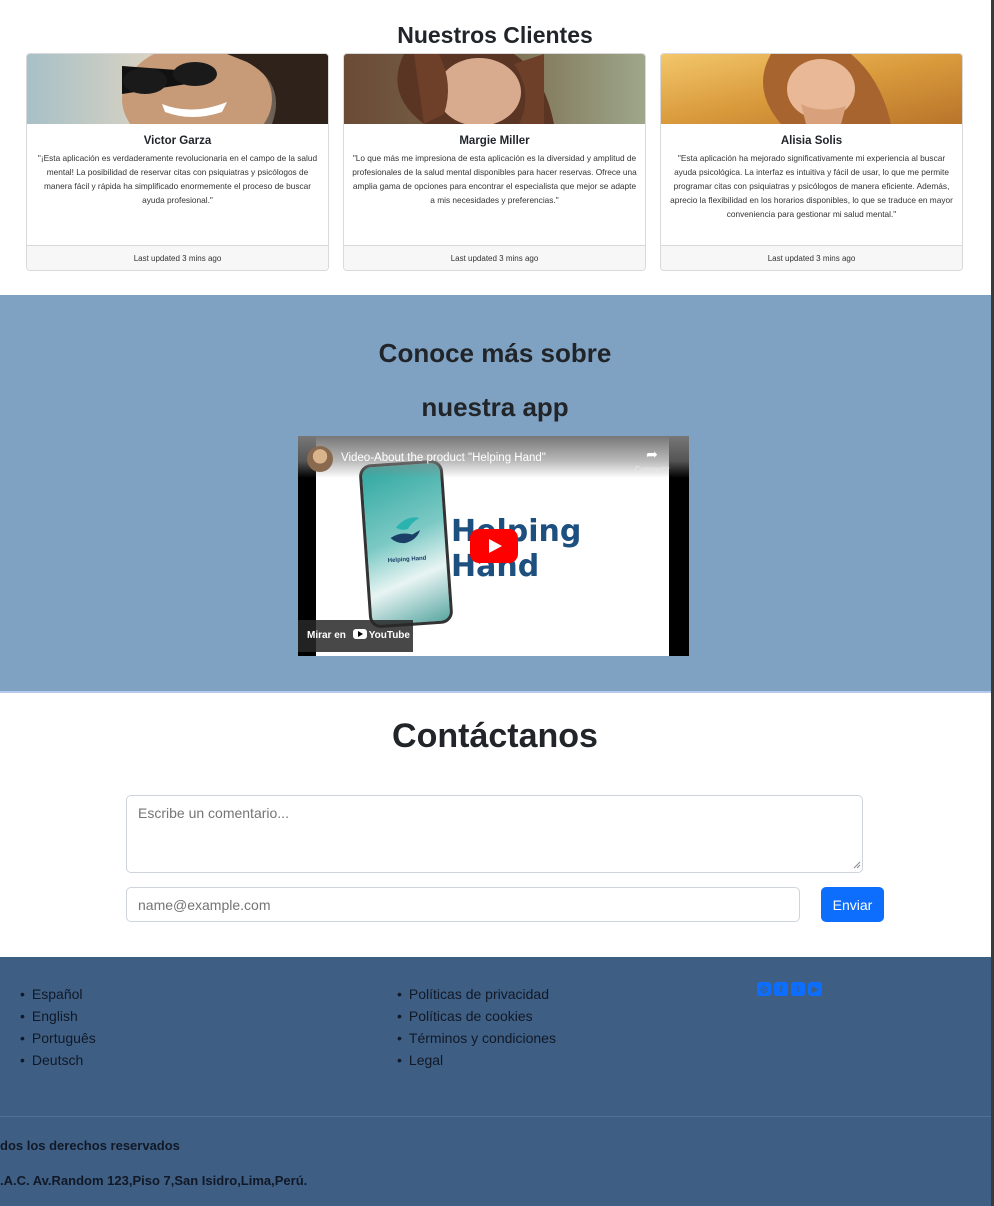 This screenshot has height=1206, width=994. I want to click on client-name: Alisia Solis, so click(811, 141).